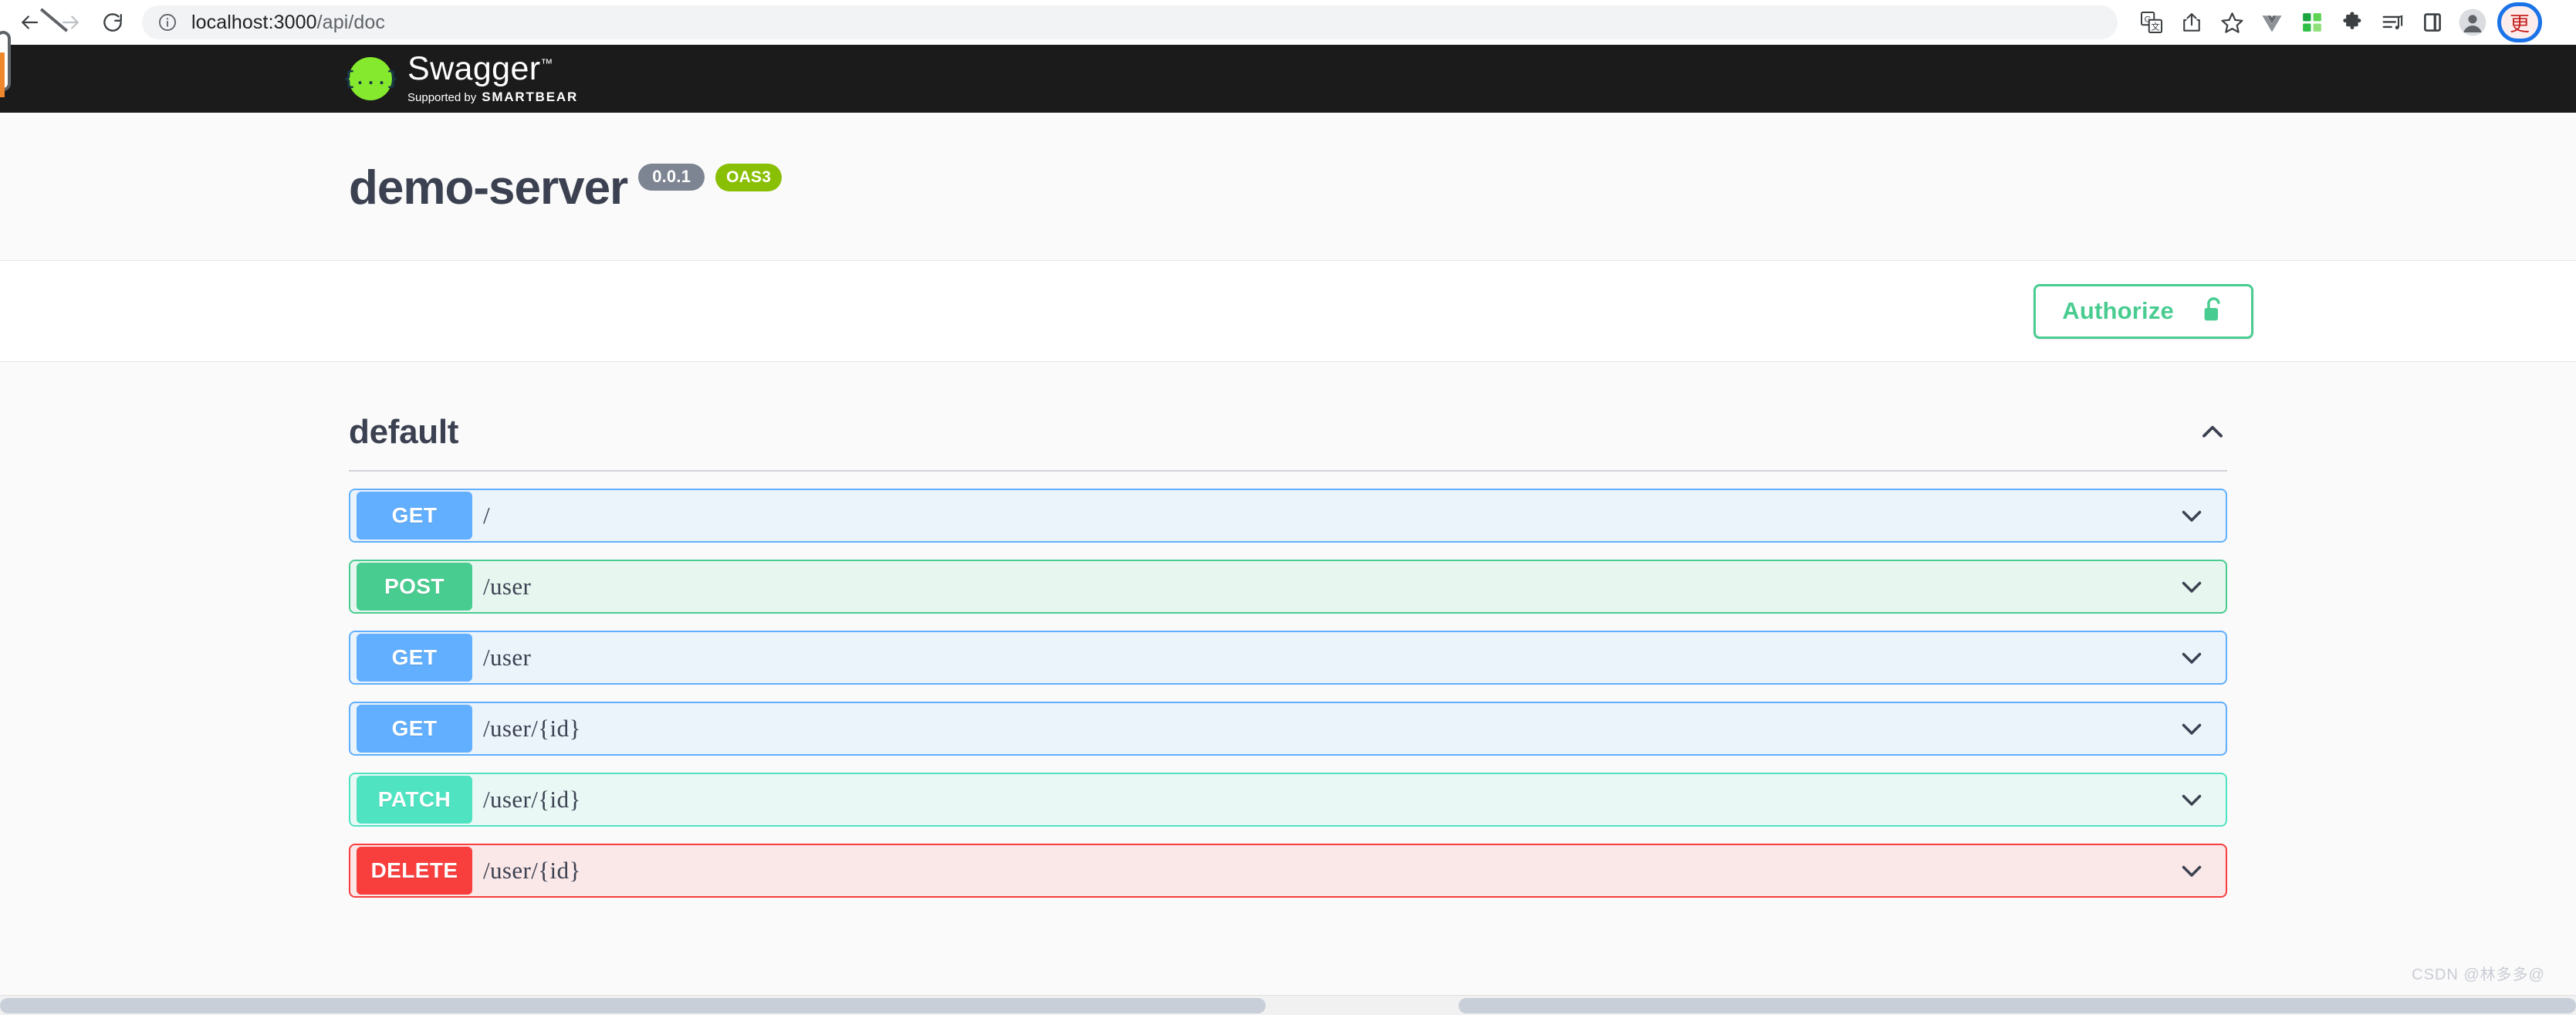 Image resolution: width=2576 pixels, height=1015 pixels. What do you see at coordinates (414, 800) in the screenshot?
I see `http-method-badge: PATCH` at bounding box center [414, 800].